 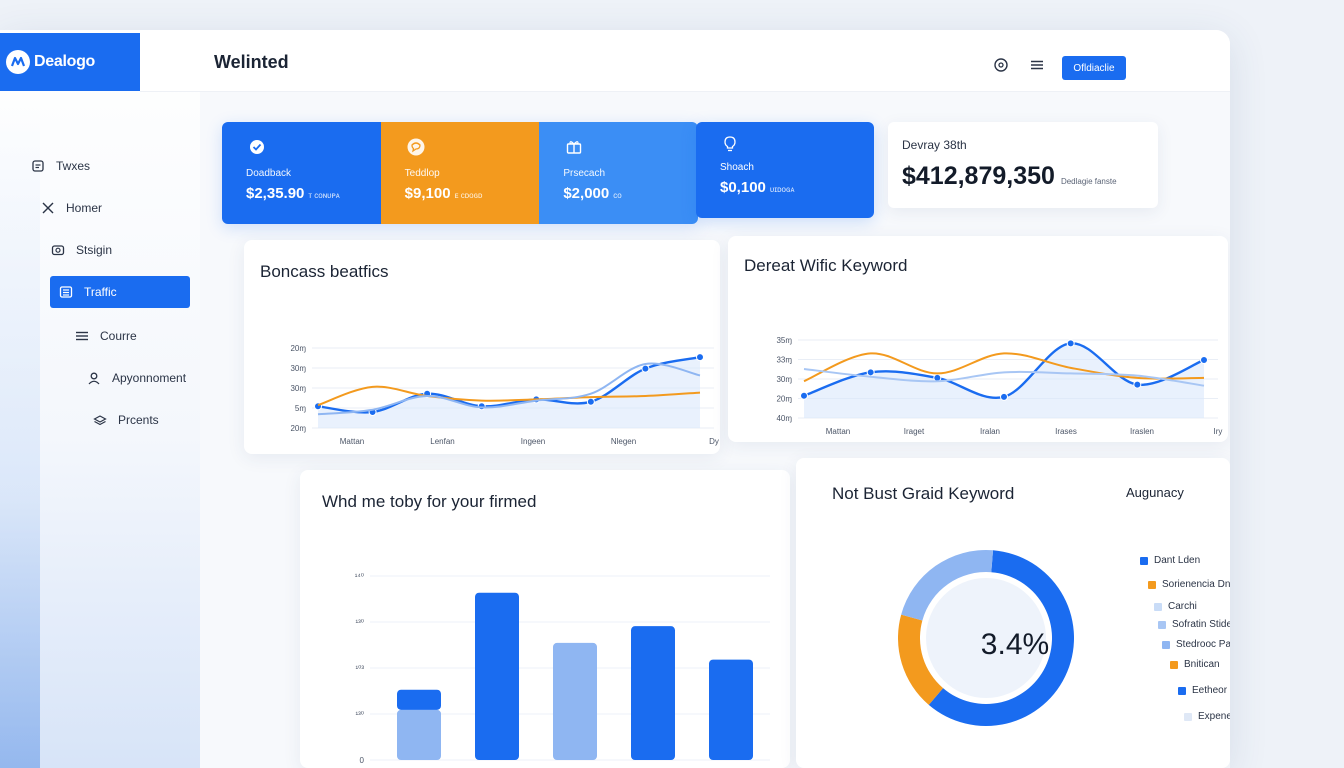 What do you see at coordinates (574, 147) in the screenshot?
I see `gift-icon` at bounding box center [574, 147].